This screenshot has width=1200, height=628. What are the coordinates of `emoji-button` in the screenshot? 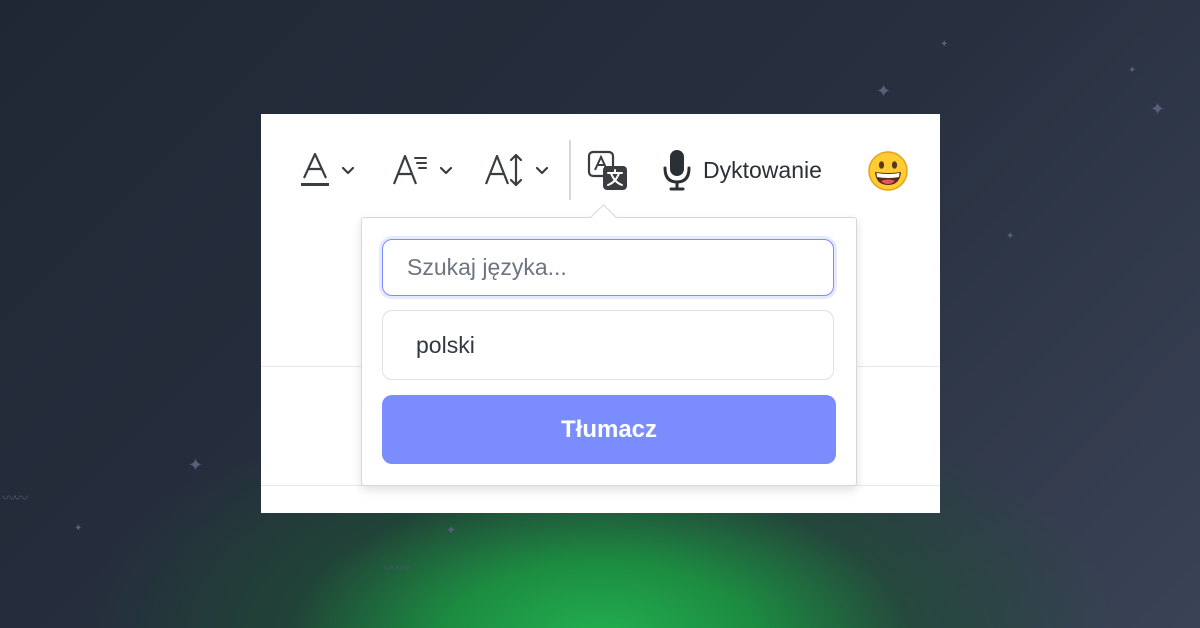 It's located at (888, 171).